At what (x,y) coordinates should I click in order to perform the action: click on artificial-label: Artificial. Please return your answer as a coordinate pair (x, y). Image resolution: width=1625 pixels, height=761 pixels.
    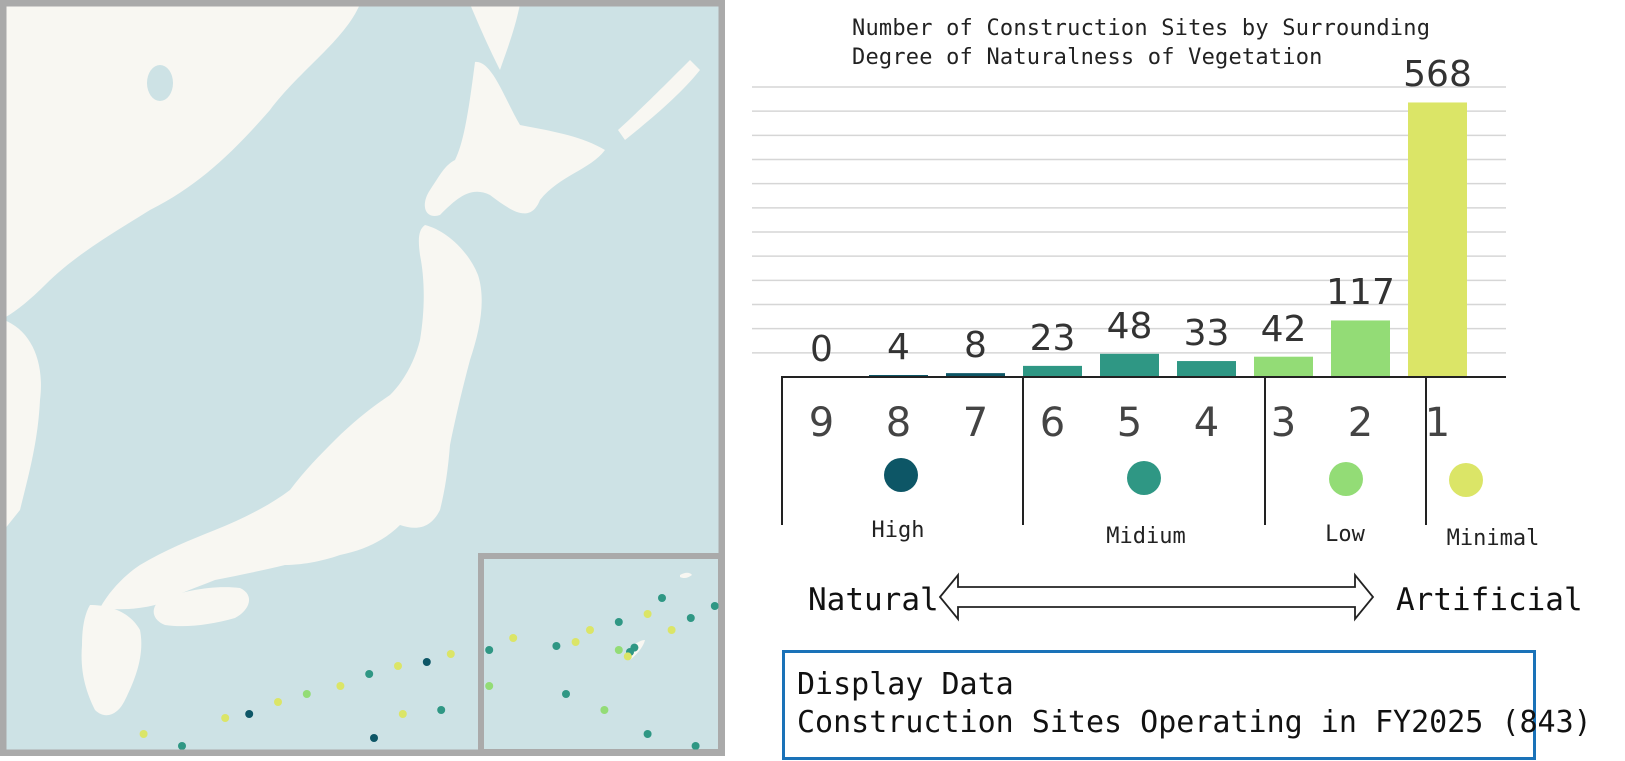
    Looking at the image, I should click on (1489, 600).